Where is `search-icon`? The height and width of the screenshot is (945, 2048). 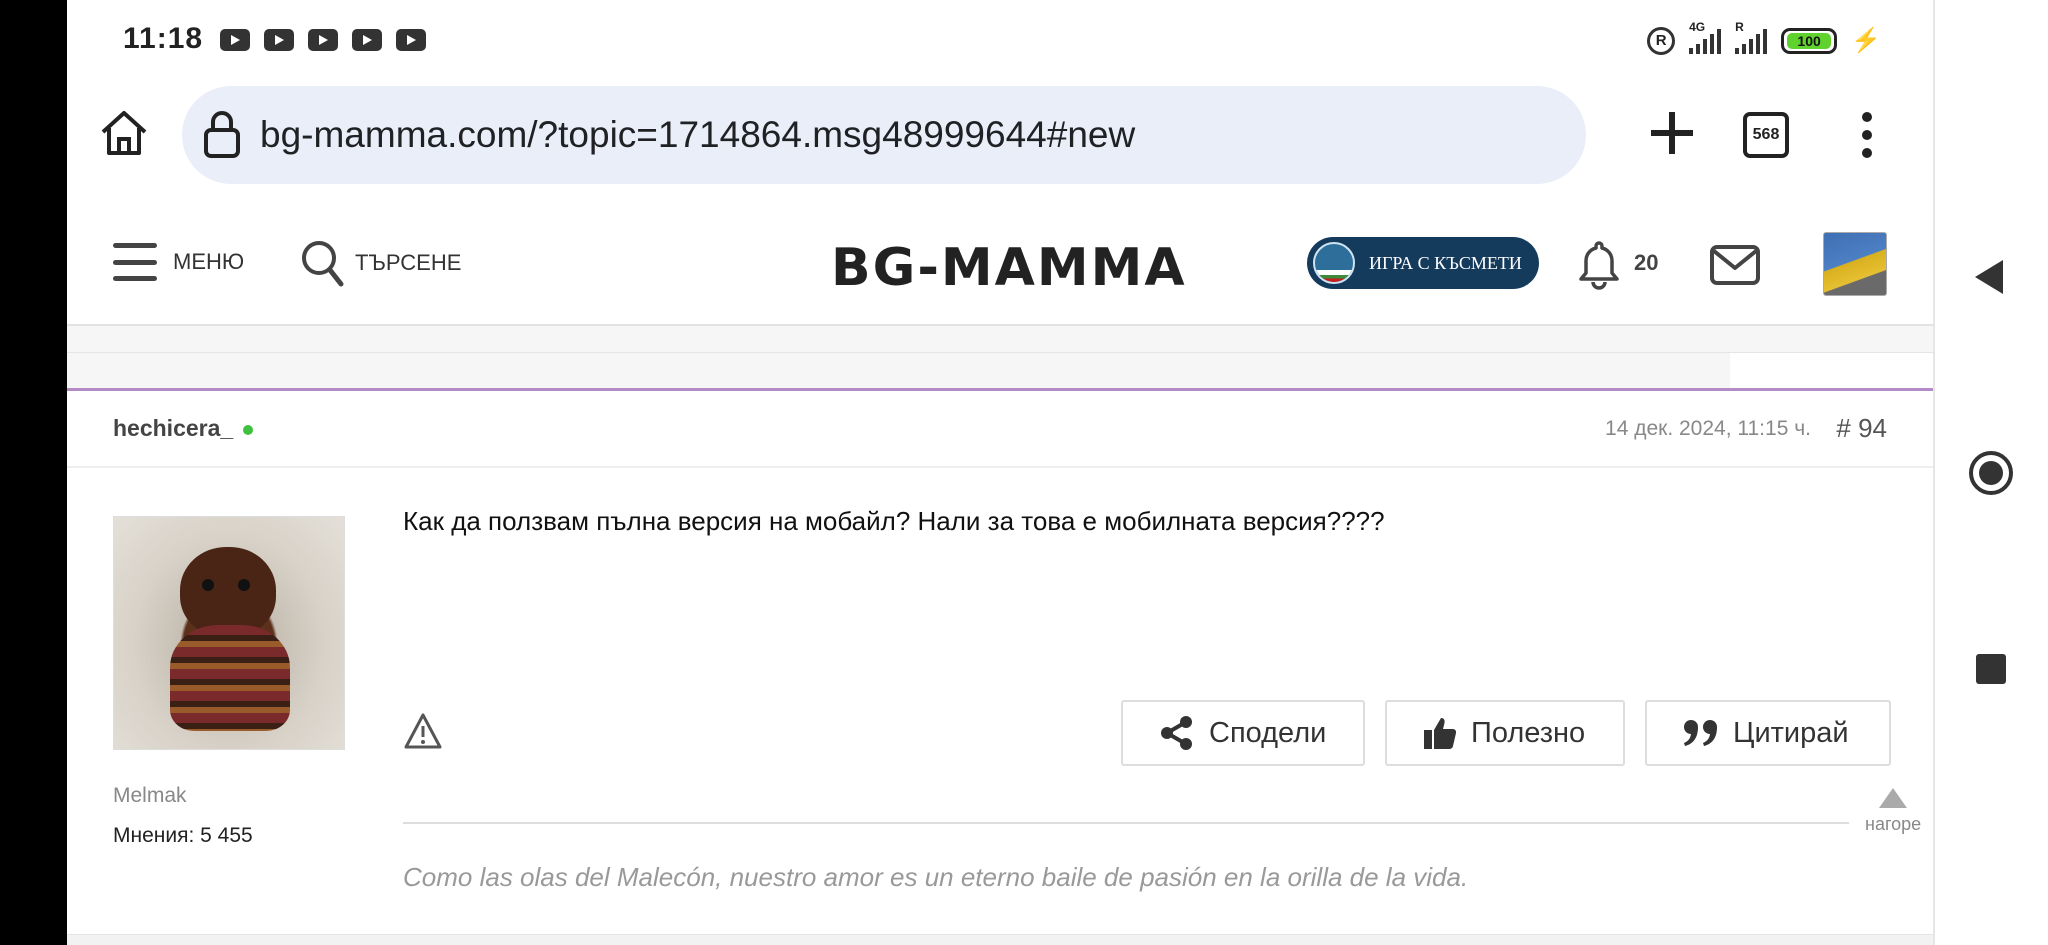
search-icon is located at coordinates (323, 264).